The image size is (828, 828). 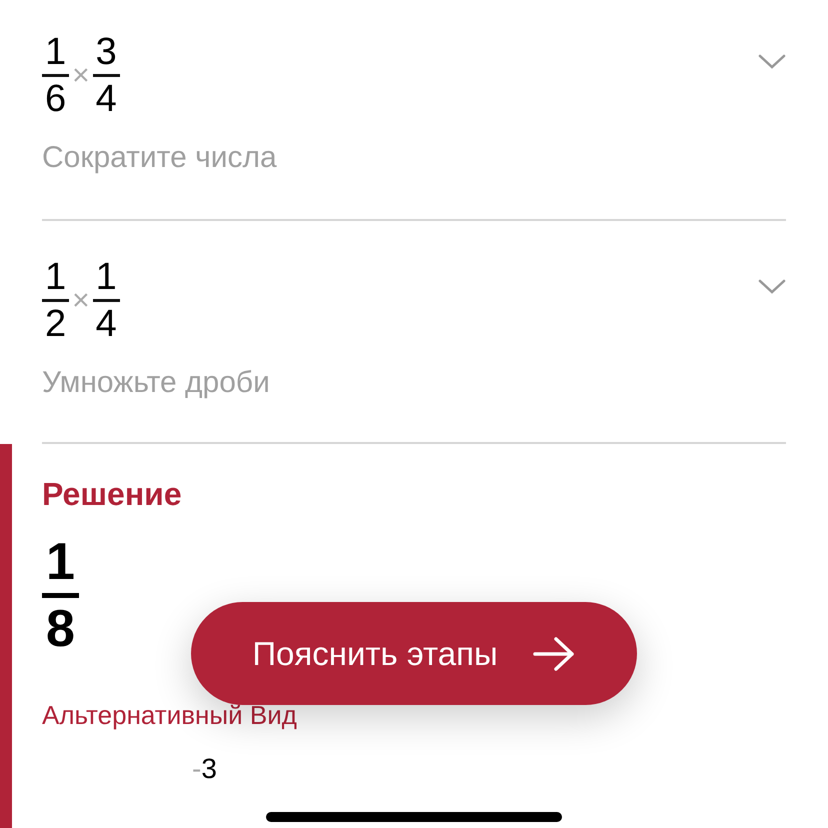 I want to click on solution-heading: Решение, so click(x=112, y=494).